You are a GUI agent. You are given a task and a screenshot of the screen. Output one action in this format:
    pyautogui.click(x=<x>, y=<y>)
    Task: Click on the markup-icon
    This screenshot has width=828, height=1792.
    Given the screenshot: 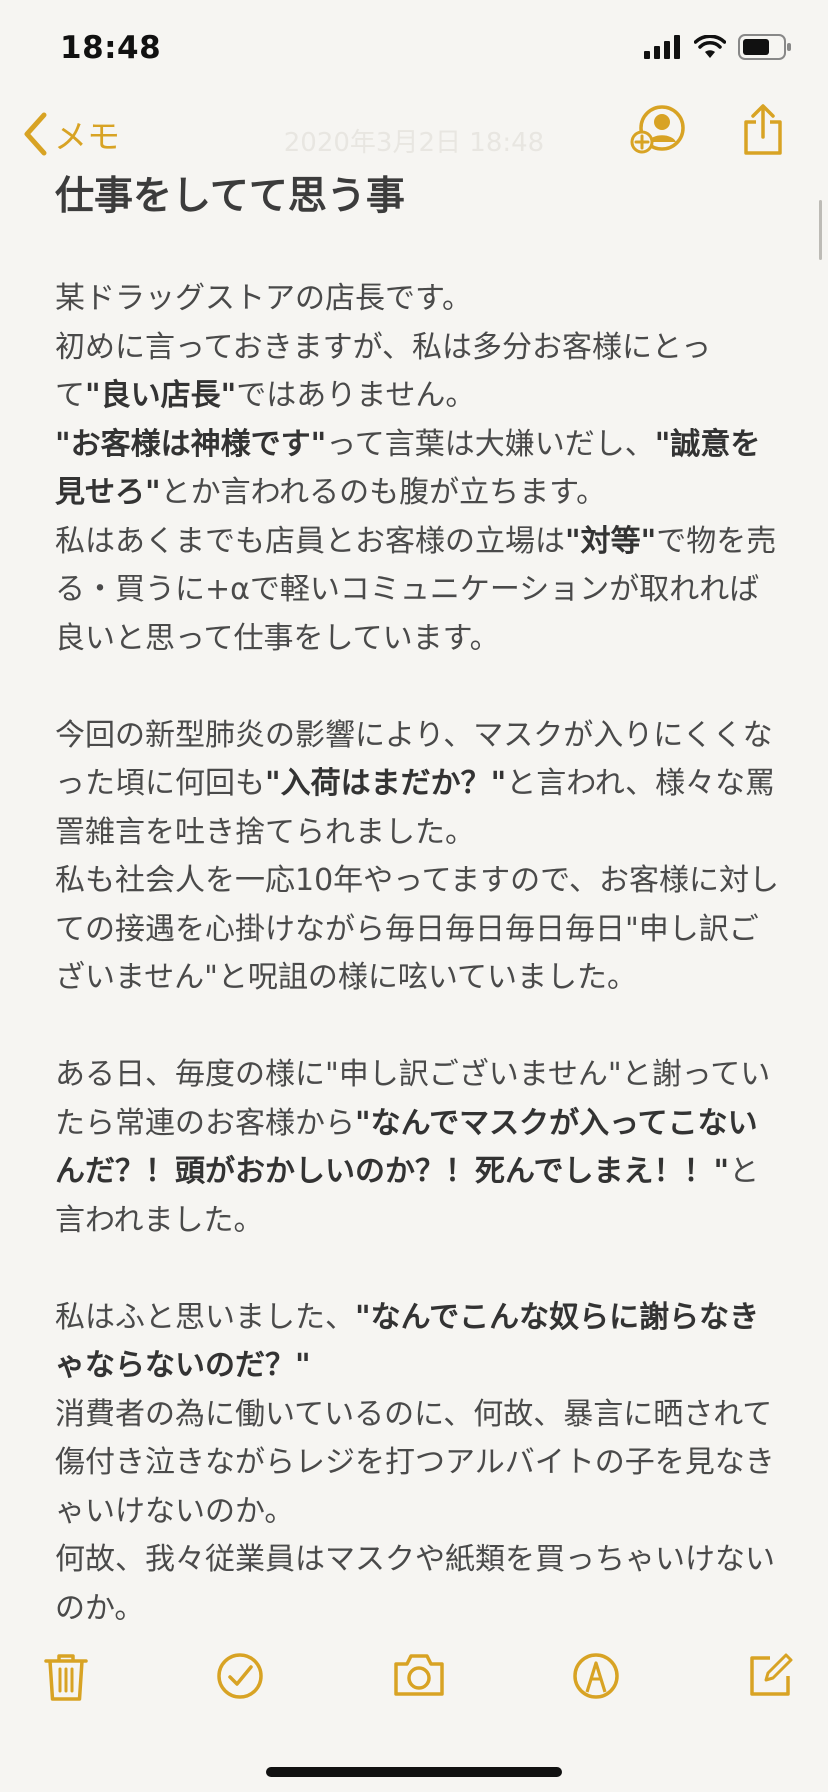 What is the action you would take?
    pyautogui.click(x=596, y=1676)
    